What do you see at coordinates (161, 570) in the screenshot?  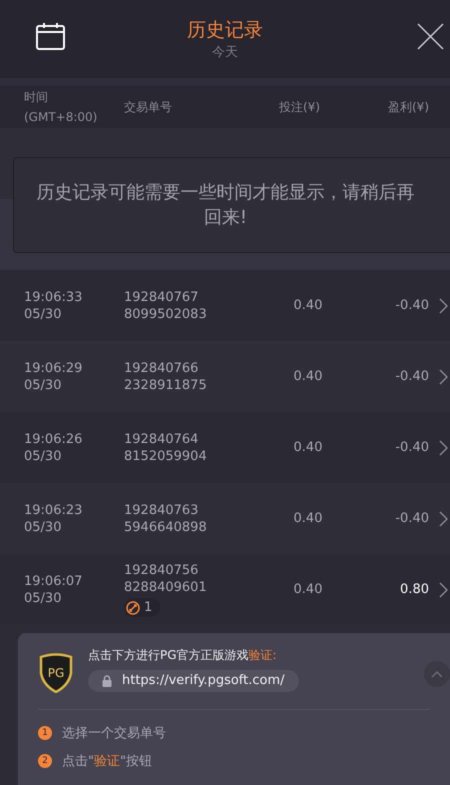 I see `order-cell: 192840756` at bounding box center [161, 570].